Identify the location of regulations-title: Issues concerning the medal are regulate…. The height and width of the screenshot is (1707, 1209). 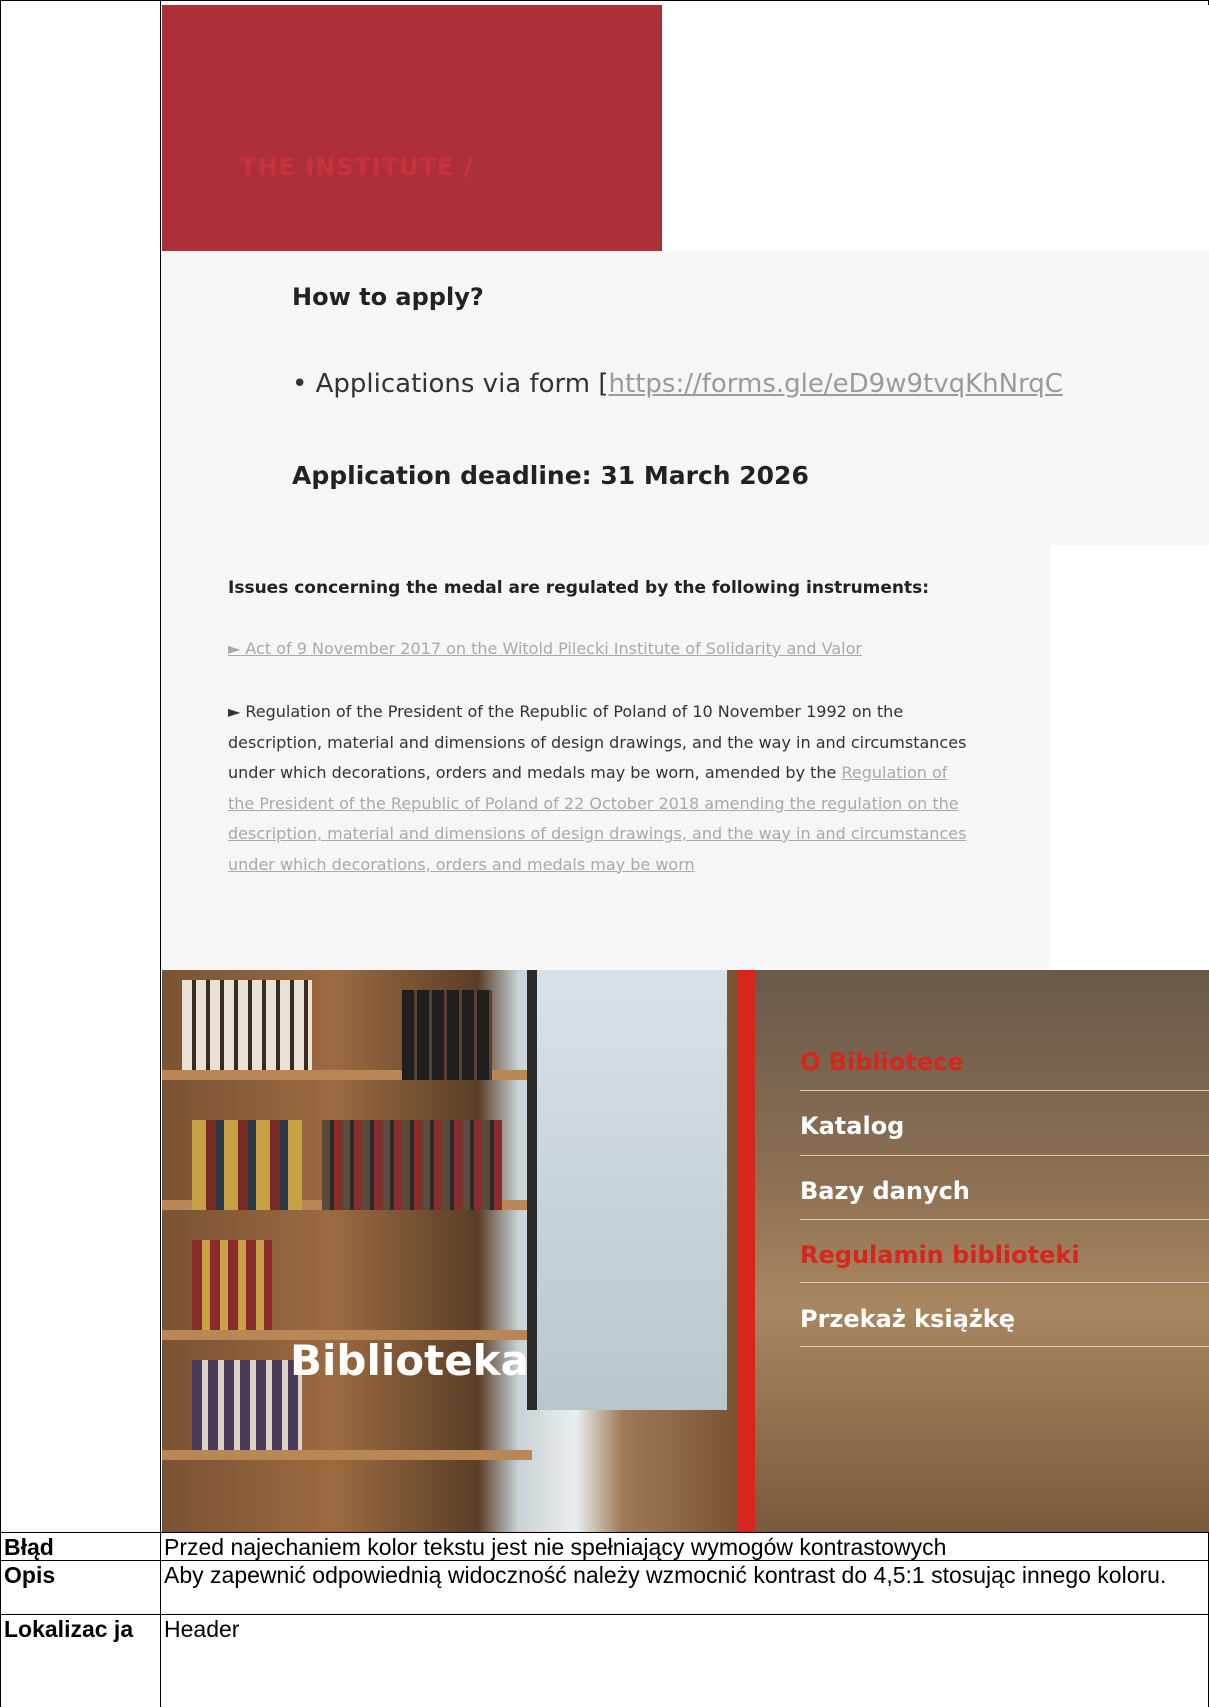
(579, 588).